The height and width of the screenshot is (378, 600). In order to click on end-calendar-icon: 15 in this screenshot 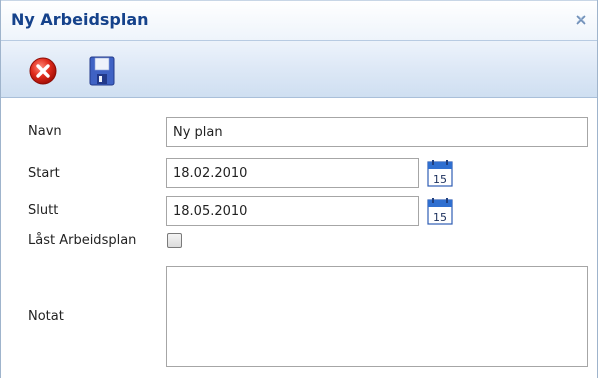, I will do `click(440, 212)`.